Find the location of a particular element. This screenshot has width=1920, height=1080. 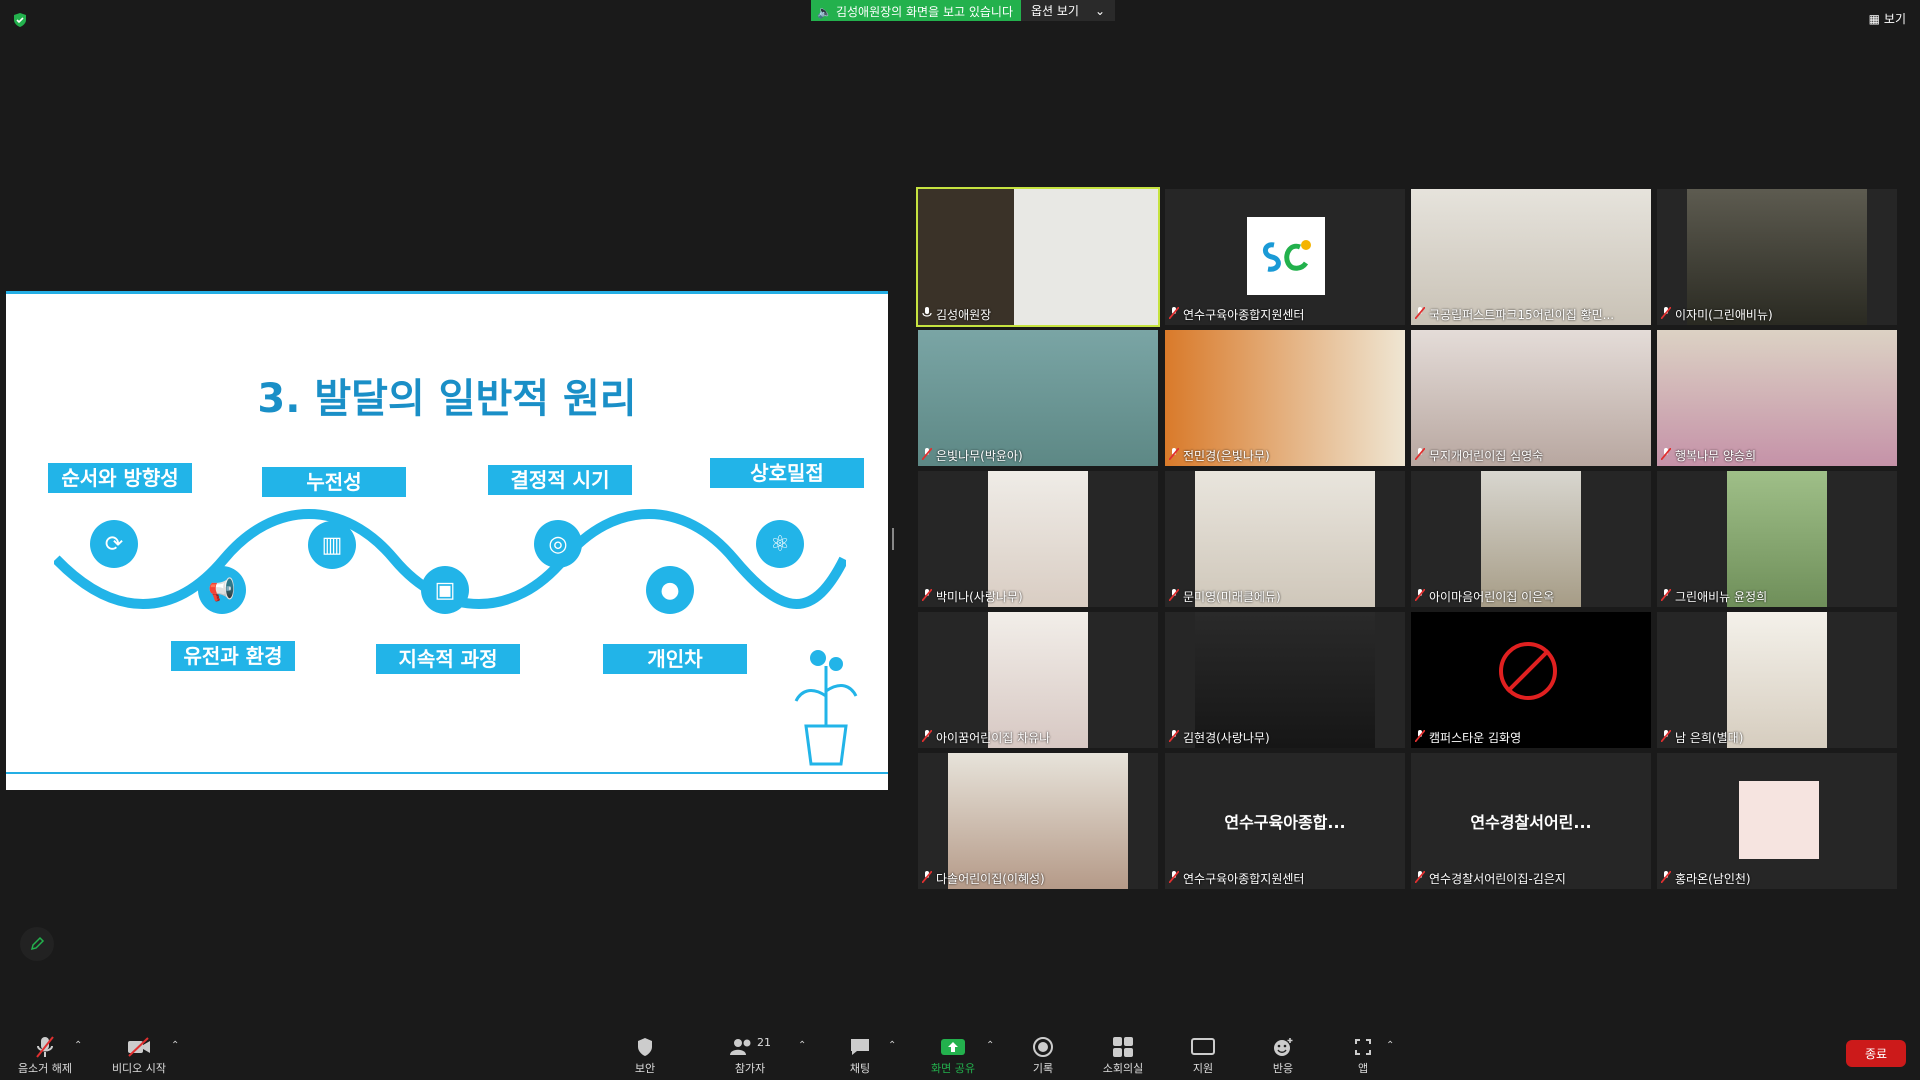

video-options-caret: ⌃ is located at coordinates (175, 1045).